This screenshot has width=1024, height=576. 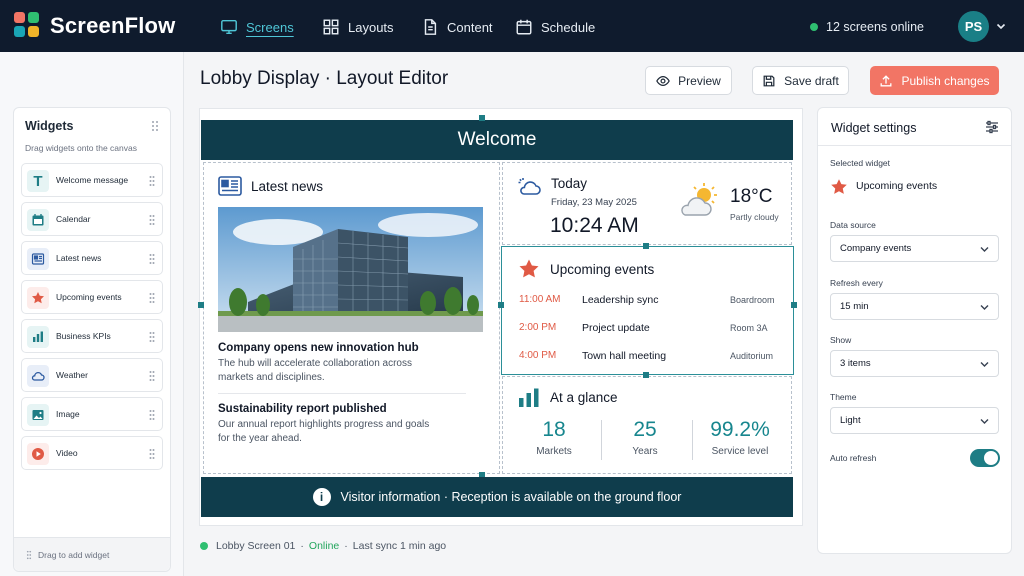 What do you see at coordinates (853, 225) in the screenshot?
I see `field-label: Data source` at bounding box center [853, 225].